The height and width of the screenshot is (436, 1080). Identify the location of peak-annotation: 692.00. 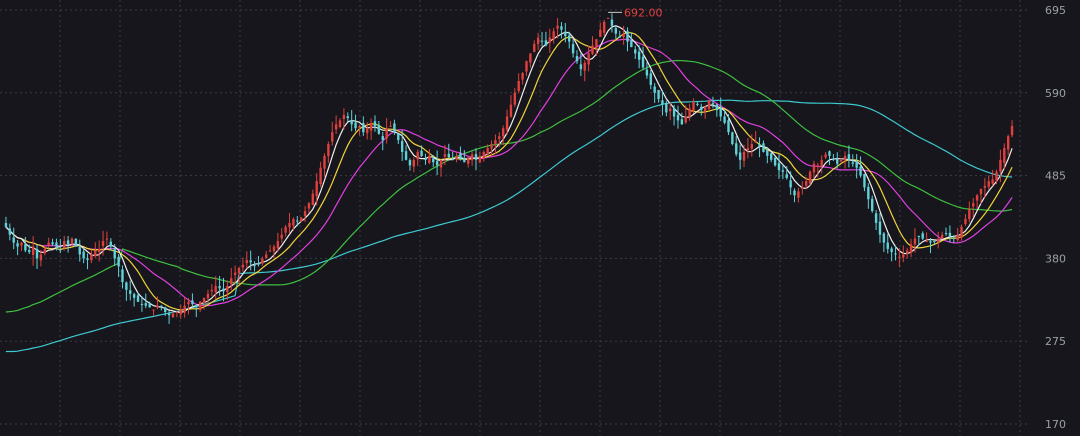
(635, 12).